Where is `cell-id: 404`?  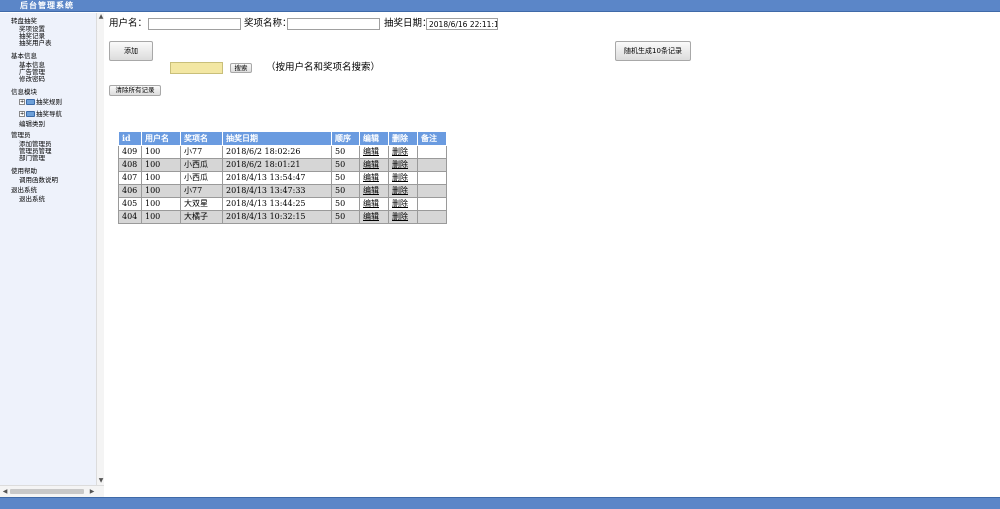 cell-id: 404 is located at coordinates (130, 217).